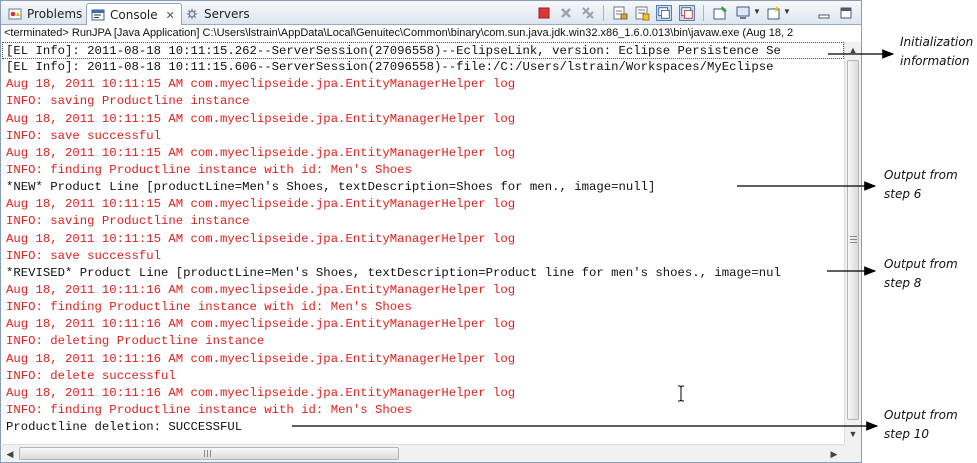 The image size is (977, 463). I want to click on tab-label: Problems, so click(55, 14).